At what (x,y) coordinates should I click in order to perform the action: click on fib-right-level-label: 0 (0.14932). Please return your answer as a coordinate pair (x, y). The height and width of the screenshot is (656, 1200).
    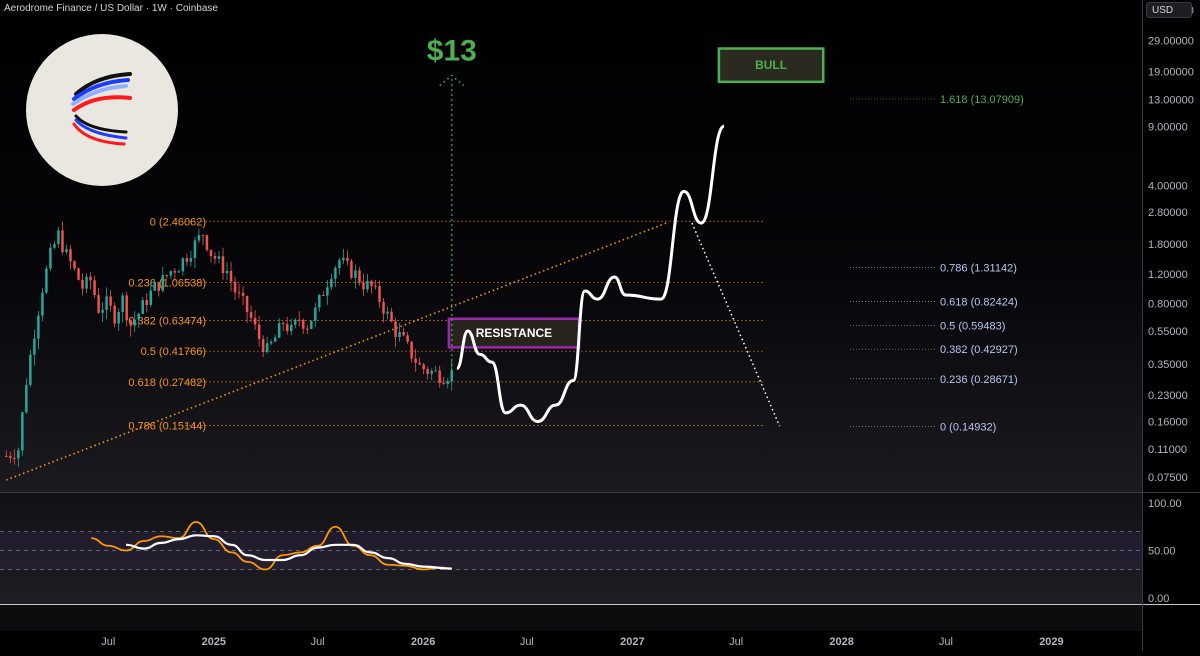
    Looking at the image, I should click on (968, 428).